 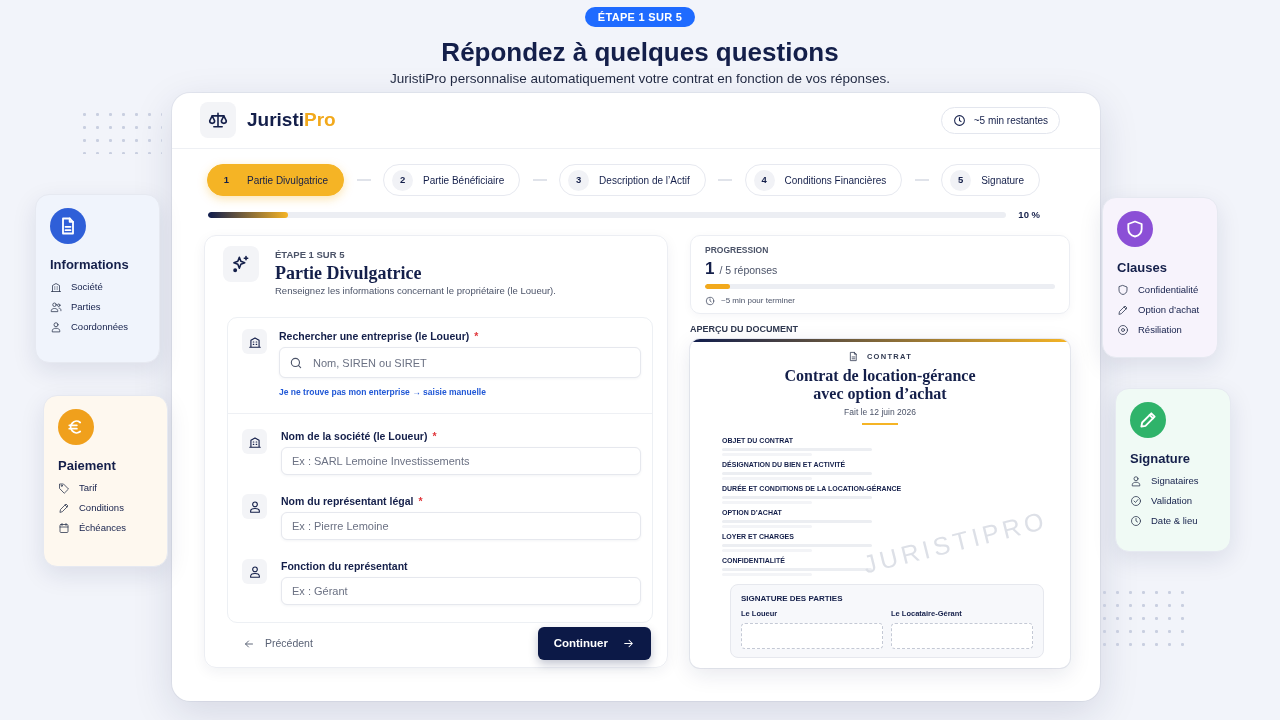 I want to click on document-title: Contrat de location-gérance avec option d’achat, so click(x=880, y=384).